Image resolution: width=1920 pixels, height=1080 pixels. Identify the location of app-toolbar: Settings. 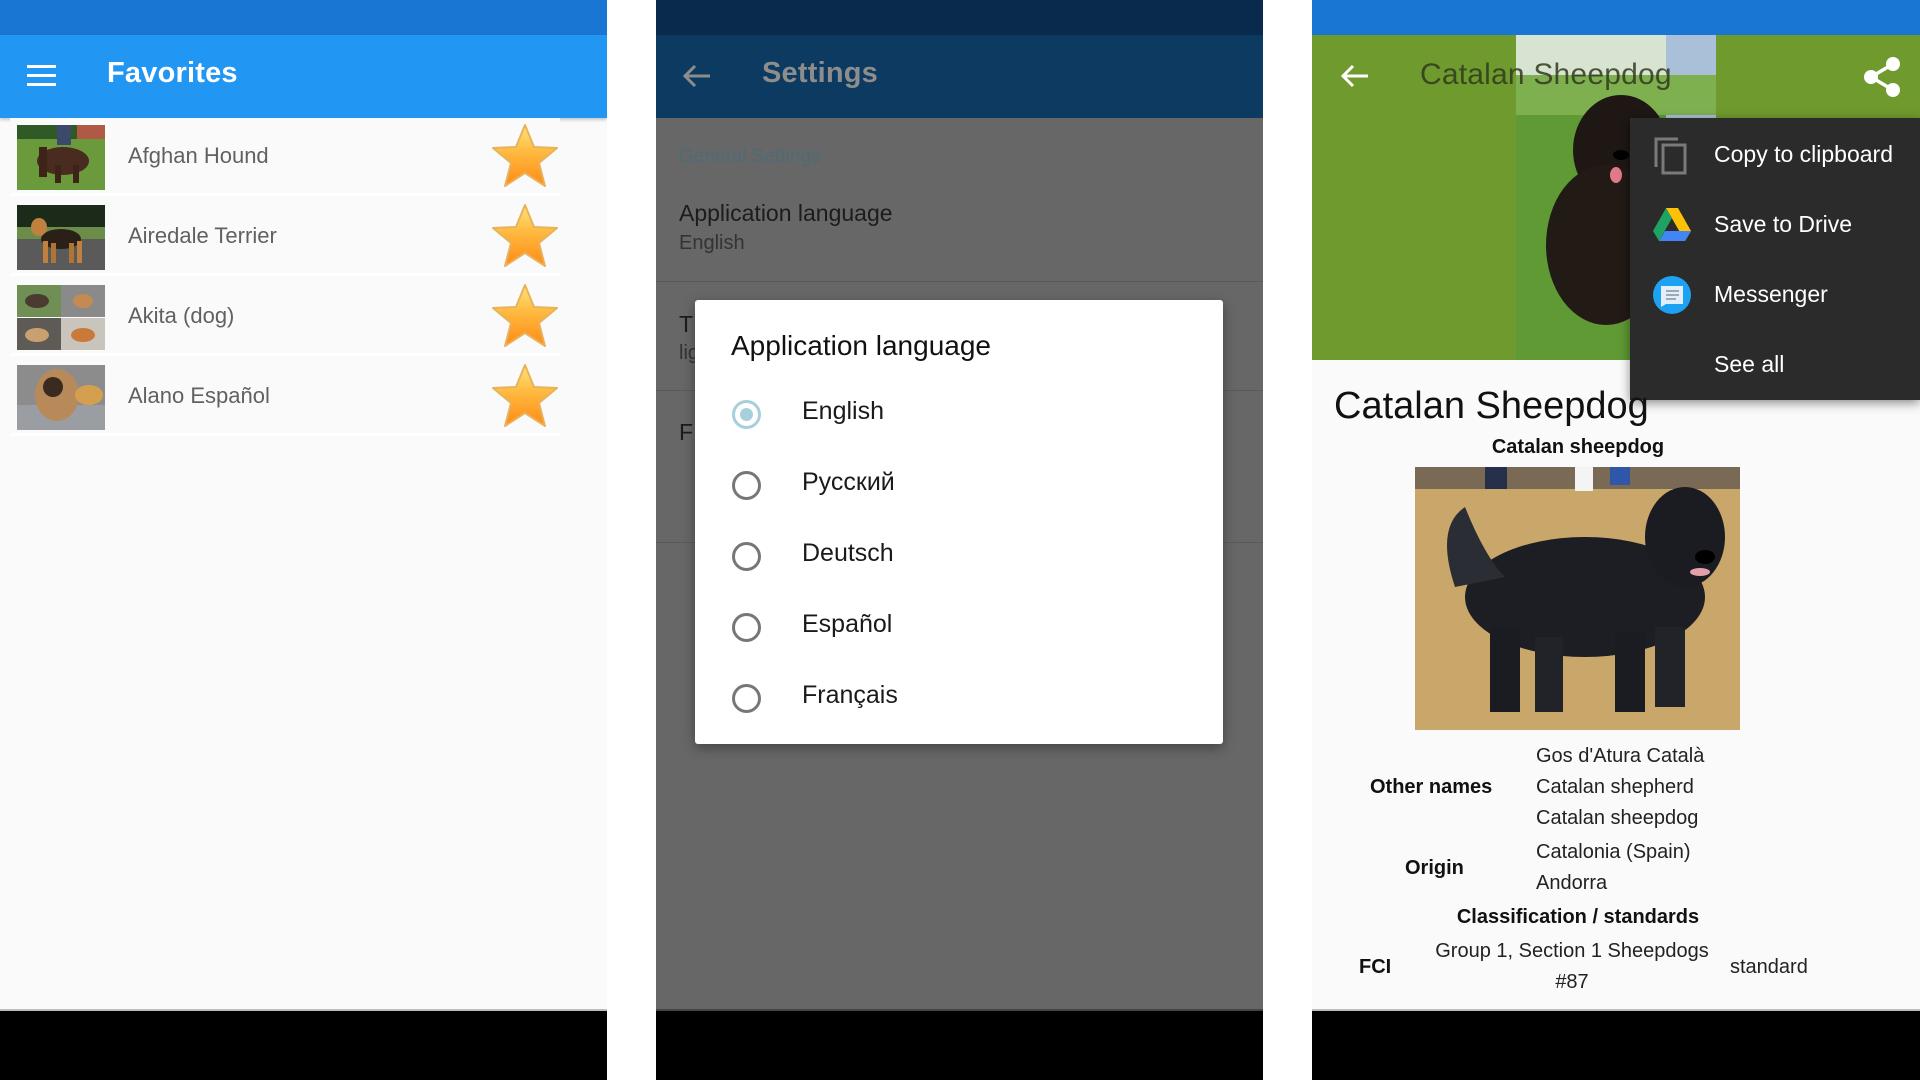
(959, 76).